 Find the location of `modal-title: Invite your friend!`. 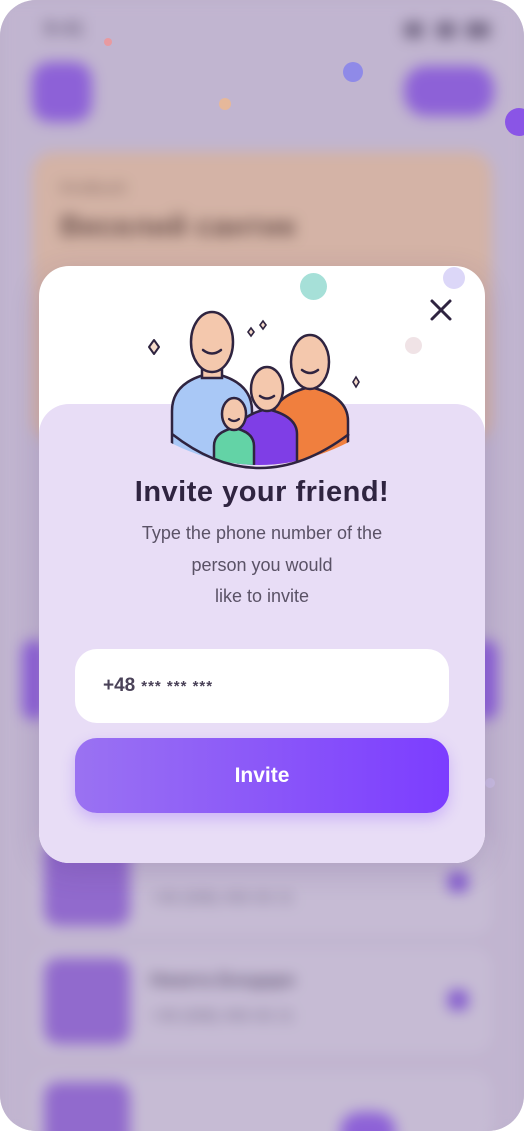

modal-title: Invite your friend! is located at coordinates (262, 492).